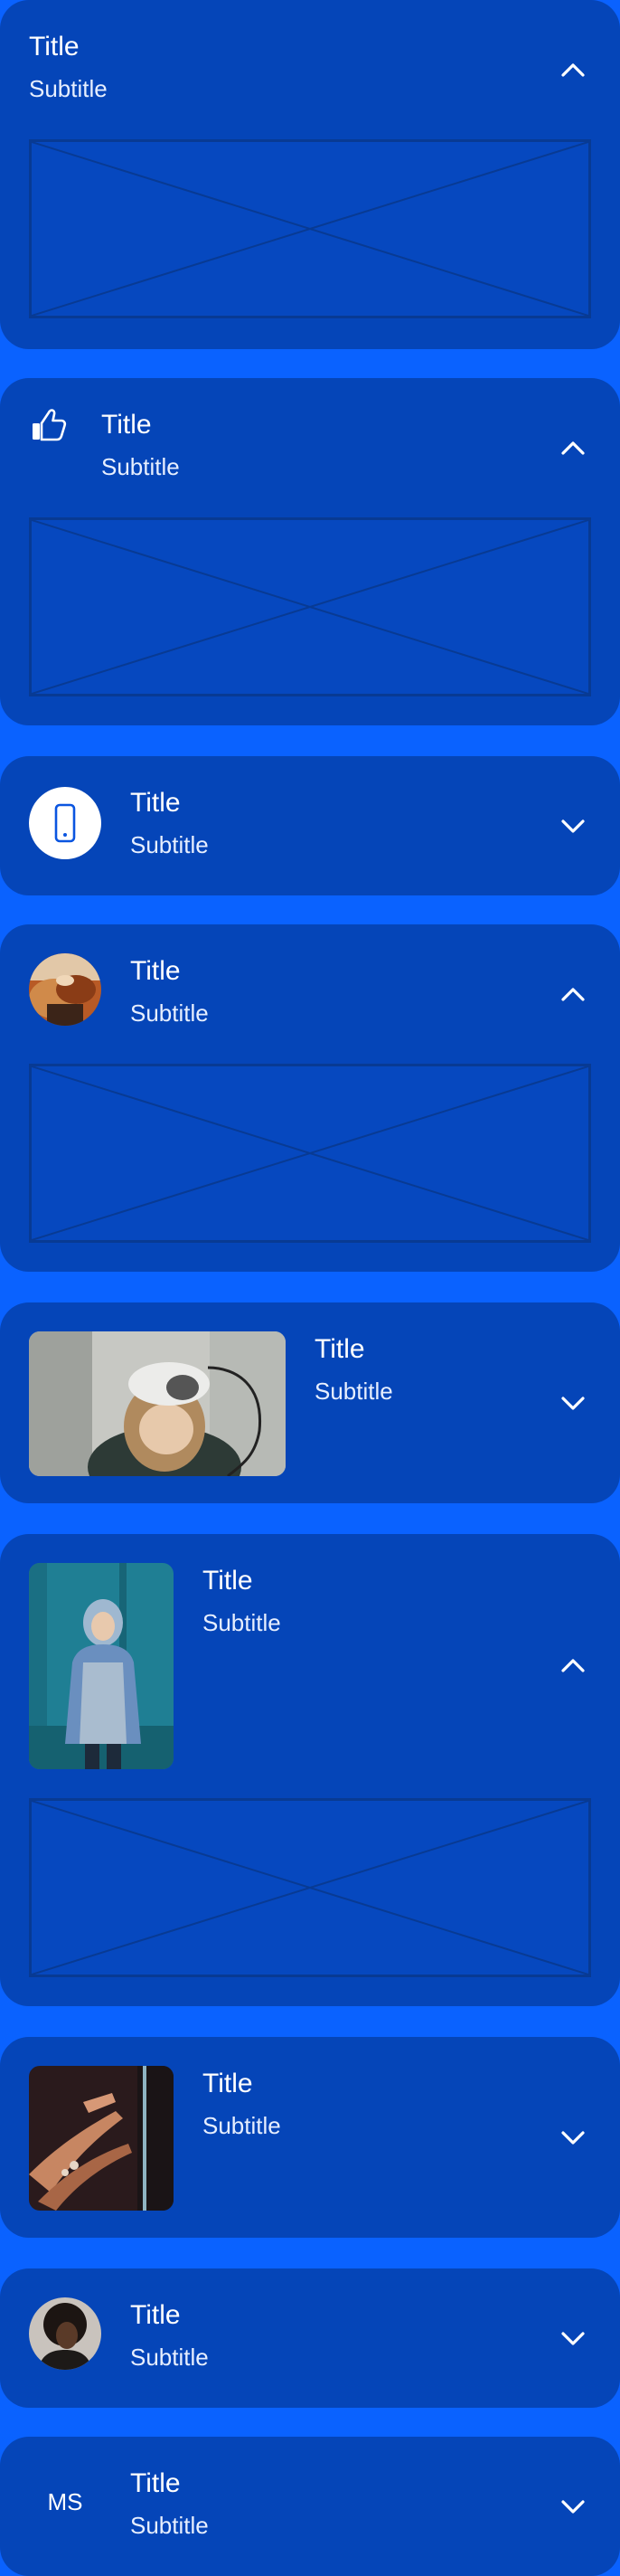 This screenshot has width=620, height=2576. Describe the element at coordinates (101, 1666) in the screenshot. I see `tall-photo-person-hoodie` at that location.